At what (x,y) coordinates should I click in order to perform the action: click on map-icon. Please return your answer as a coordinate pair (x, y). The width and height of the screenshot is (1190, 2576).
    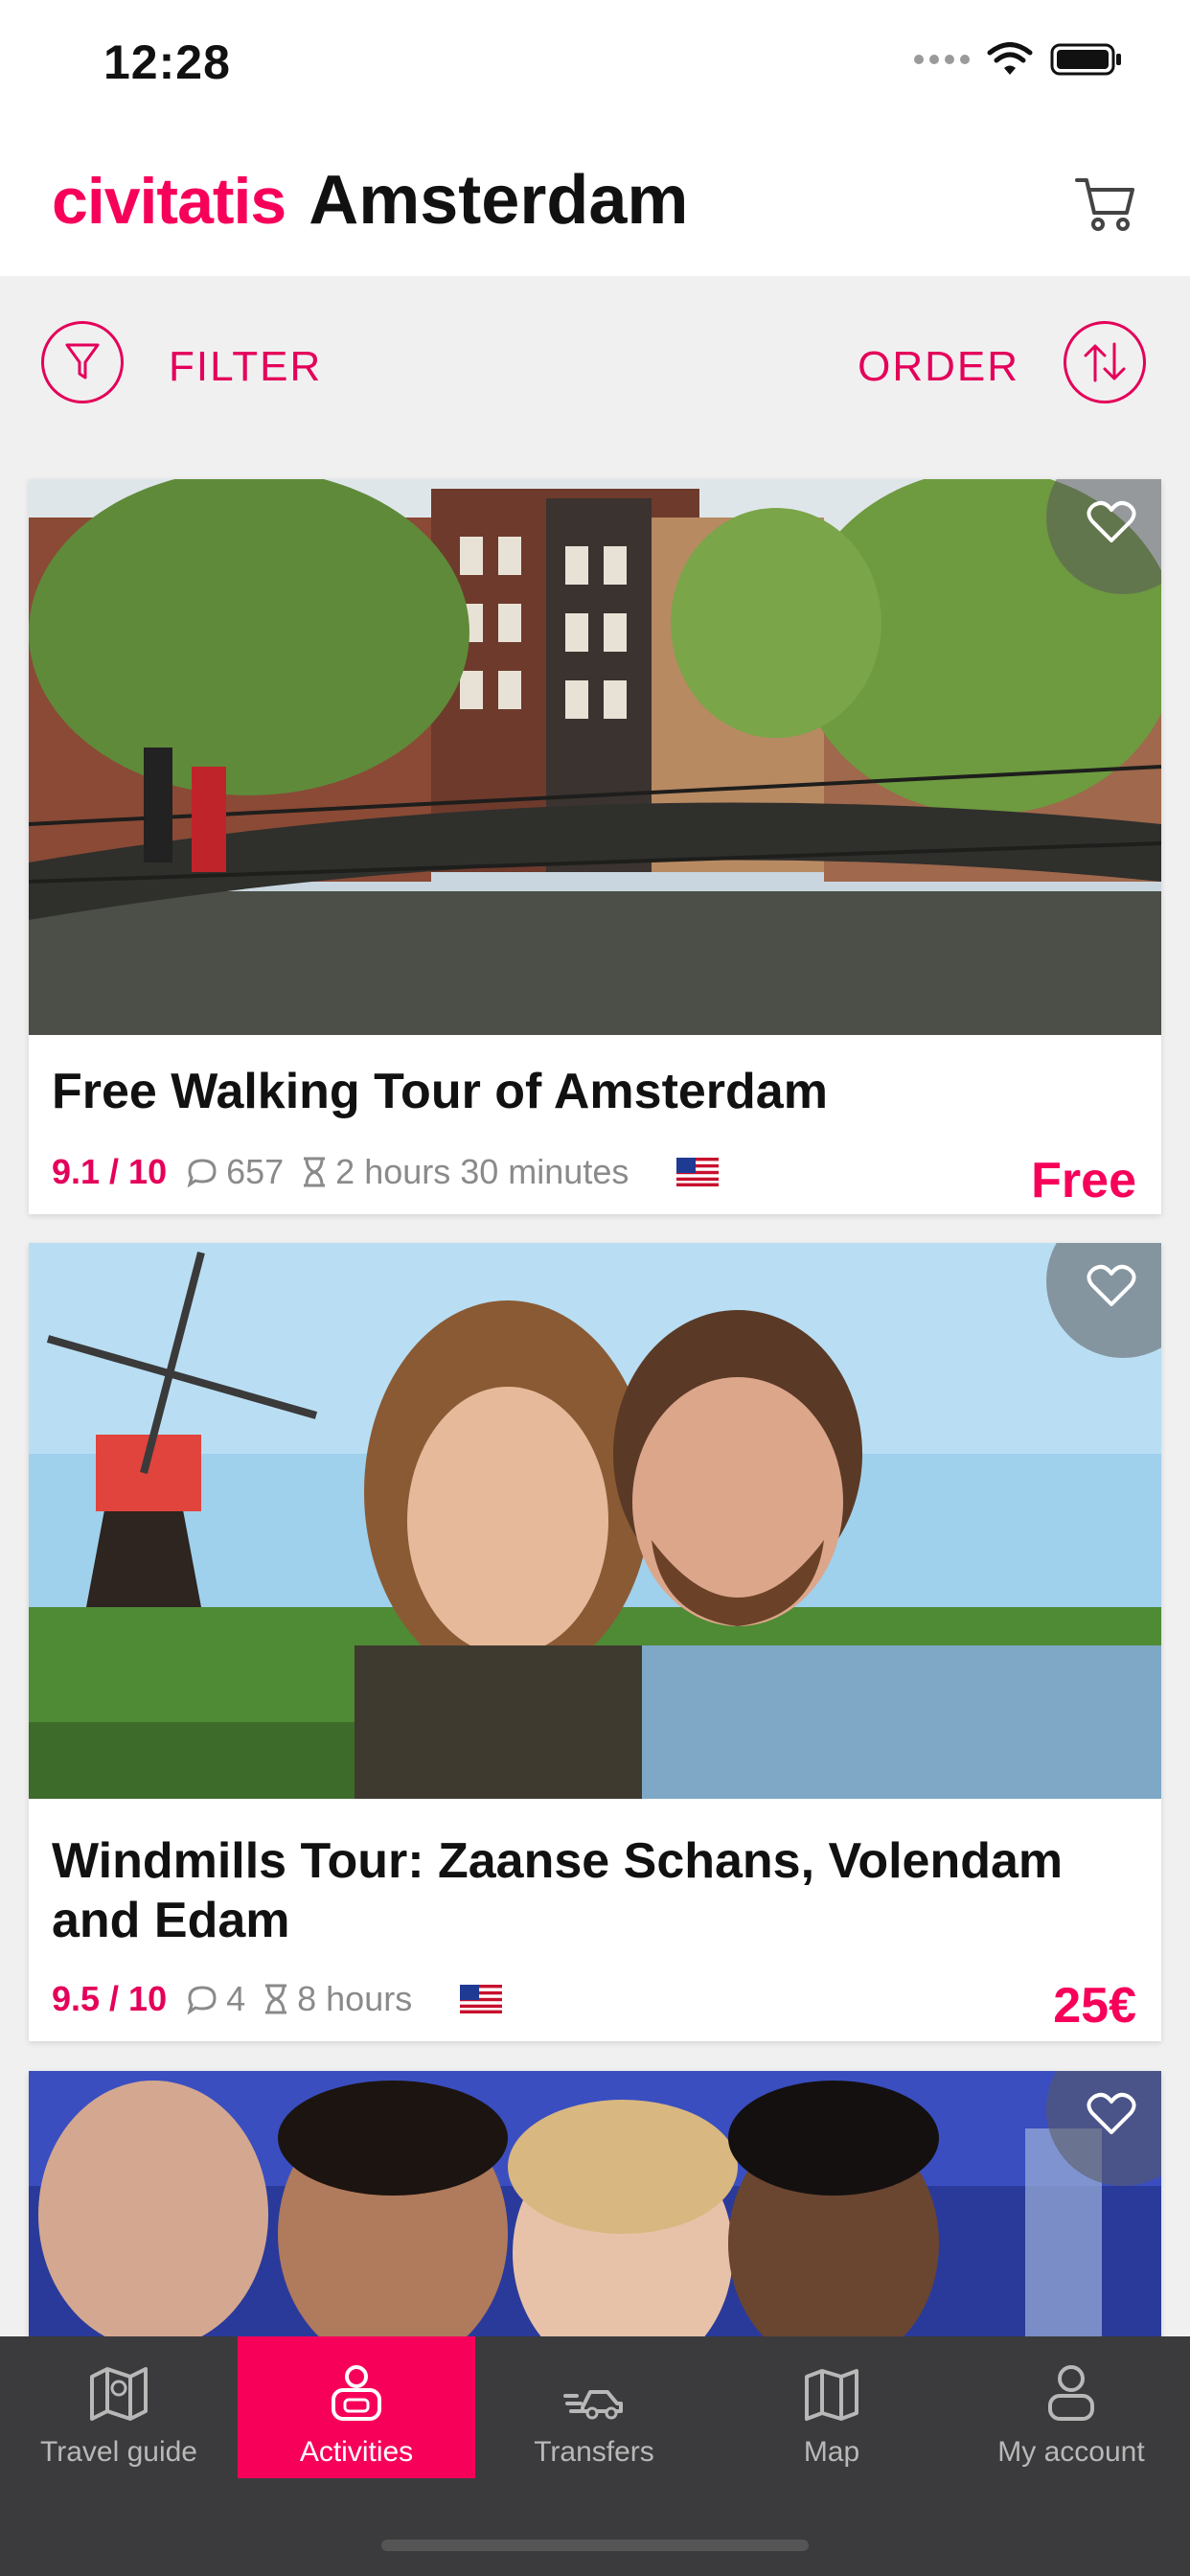
    Looking at the image, I should click on (832, 2395).